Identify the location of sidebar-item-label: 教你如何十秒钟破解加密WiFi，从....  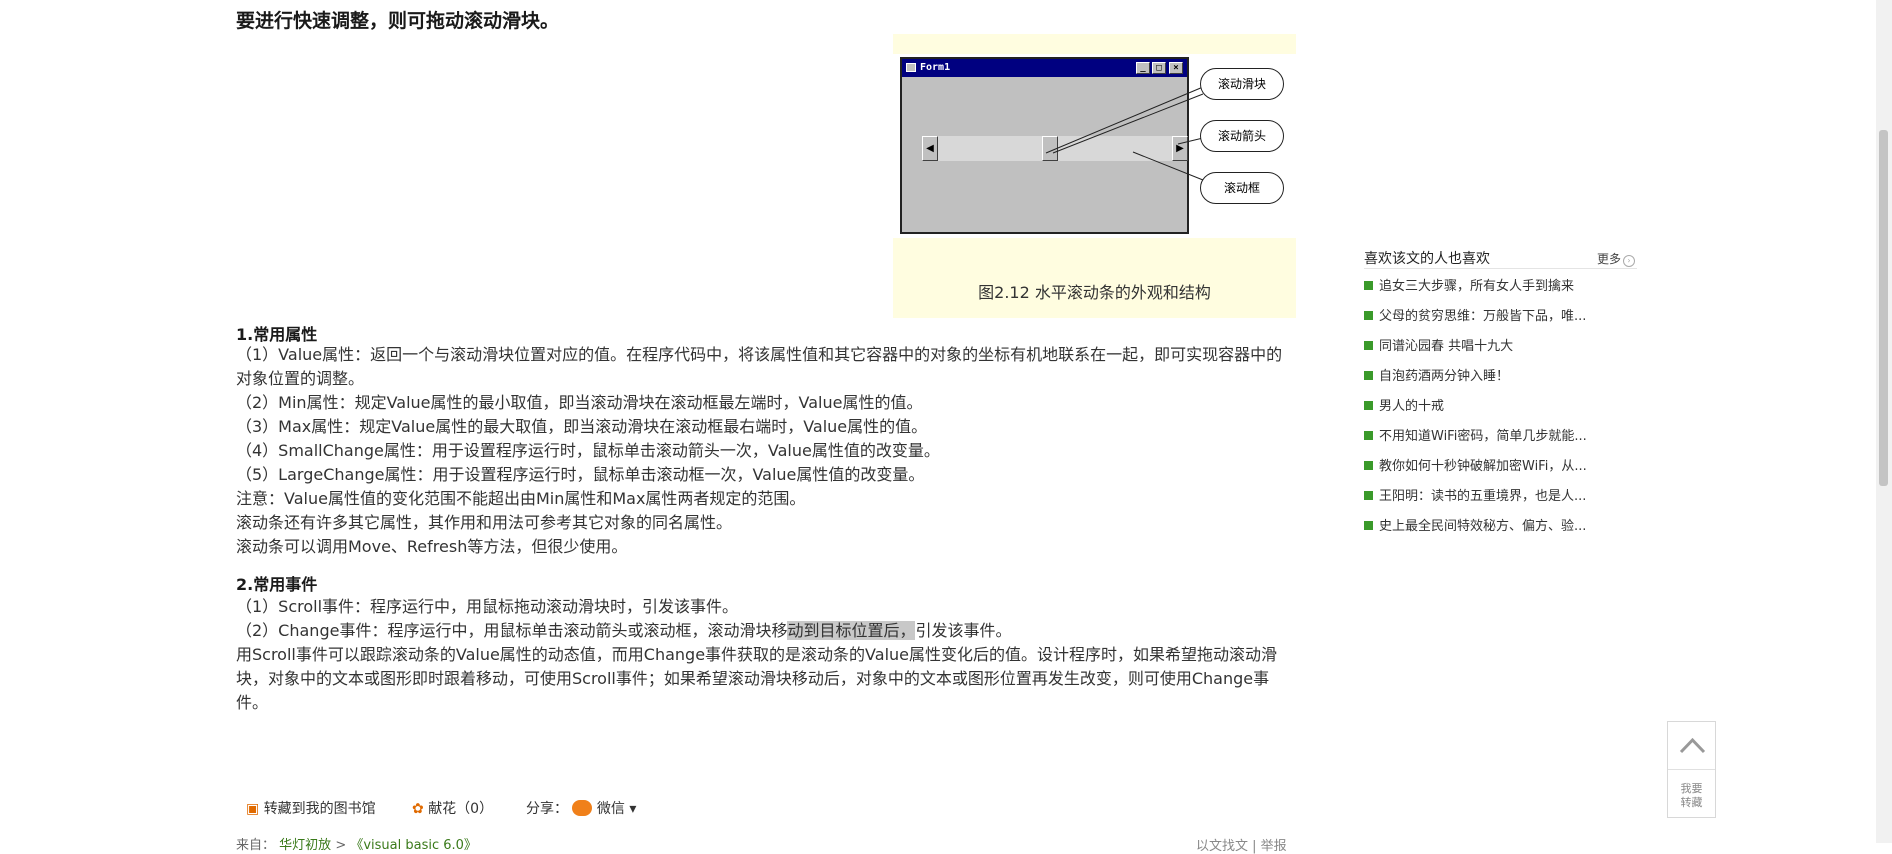
(1483, 466).